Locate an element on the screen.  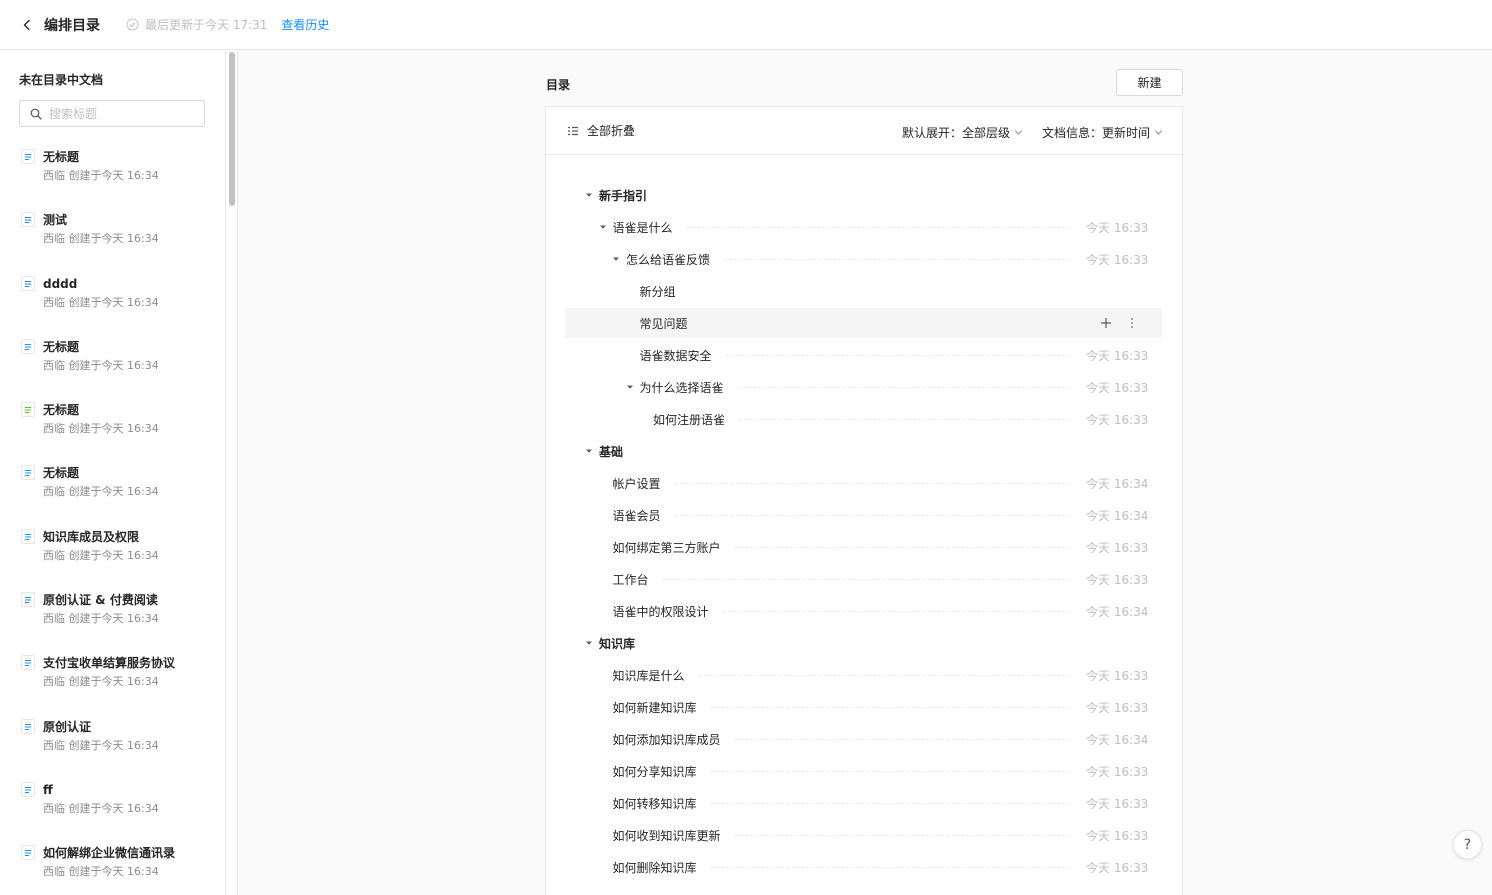
toc-node: 知识库是什么 今天 16:33 is located at coordinates (863, 675).